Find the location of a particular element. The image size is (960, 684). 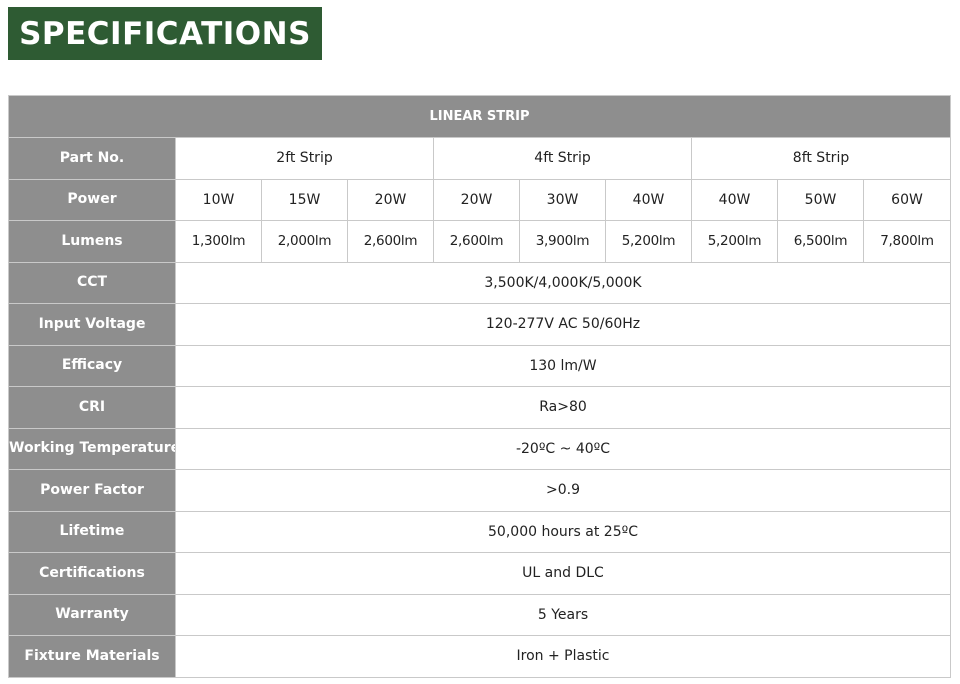

lumens-value: 2,000lm is located at coordinates (304, 241).